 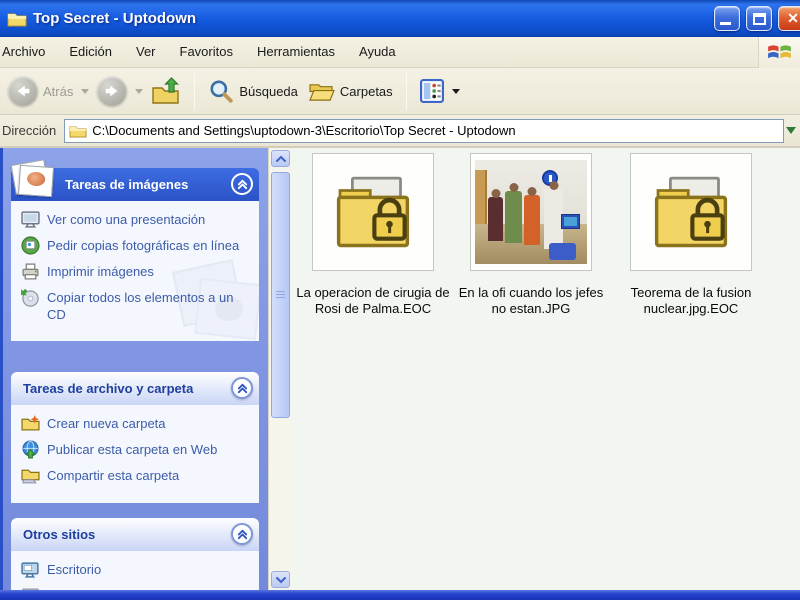 I want to click on menu-archivo: Archivo, so click(x=28, y=52).